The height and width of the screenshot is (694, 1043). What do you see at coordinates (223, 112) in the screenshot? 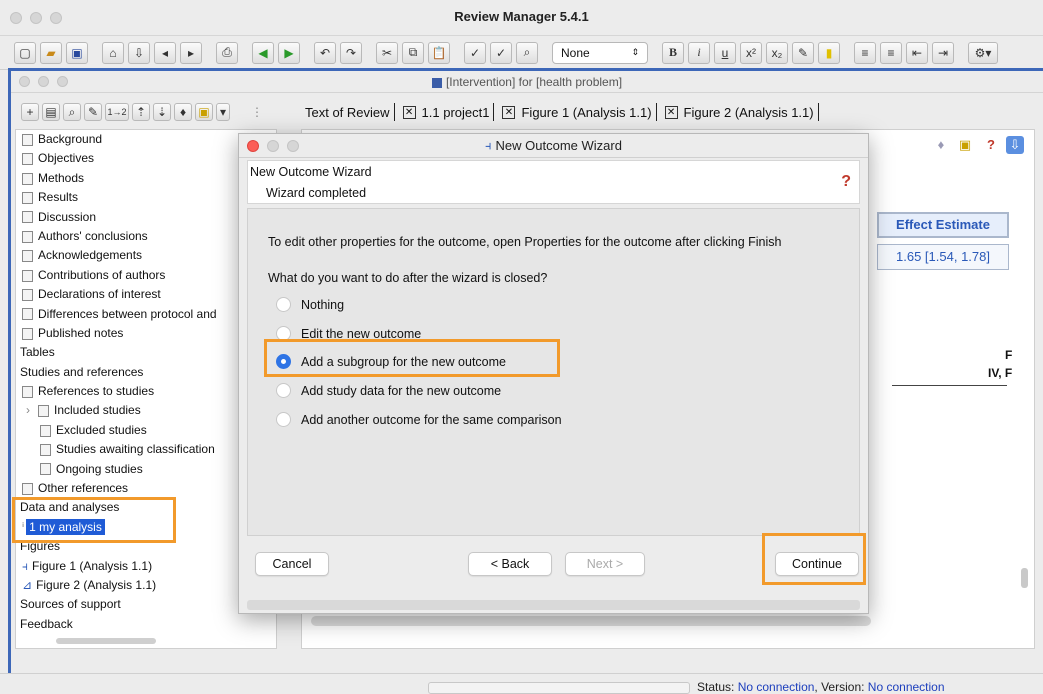
I see `more-dropdown-icon: ▾` at bounding box center [223, 112].